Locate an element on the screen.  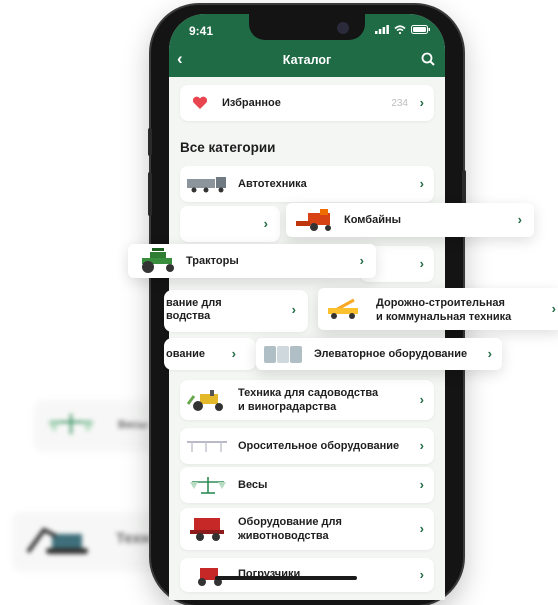
category-label-partial: ование is located at coordinates (185, 354).